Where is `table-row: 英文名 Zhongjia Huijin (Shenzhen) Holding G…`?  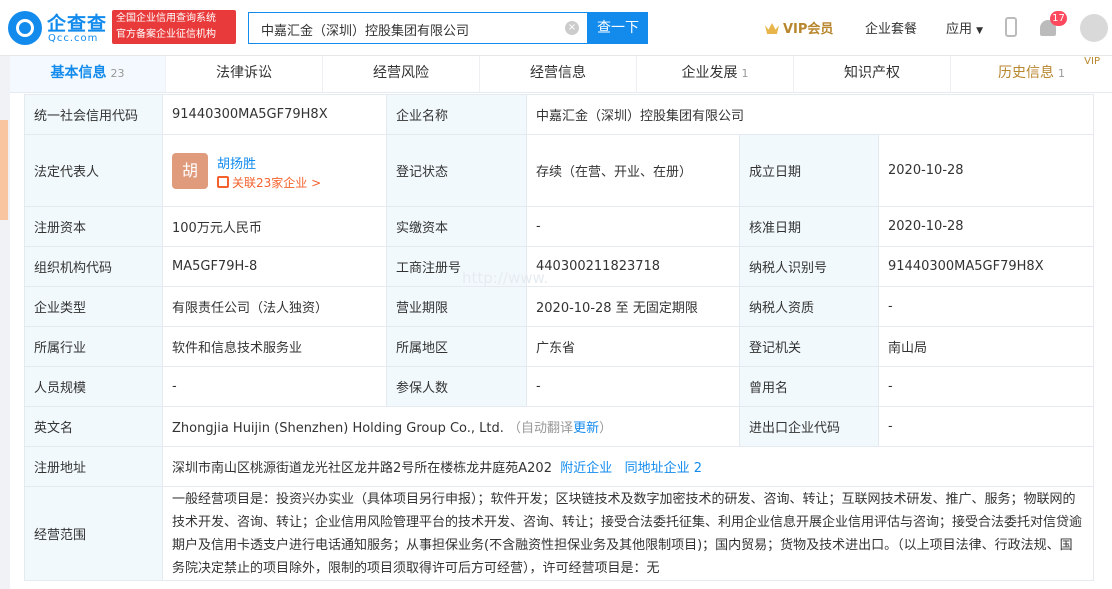
table-row: 英文名 Zhongjia Huijin (Shenzhen) Holding G… is located at coordinates (559, 426).